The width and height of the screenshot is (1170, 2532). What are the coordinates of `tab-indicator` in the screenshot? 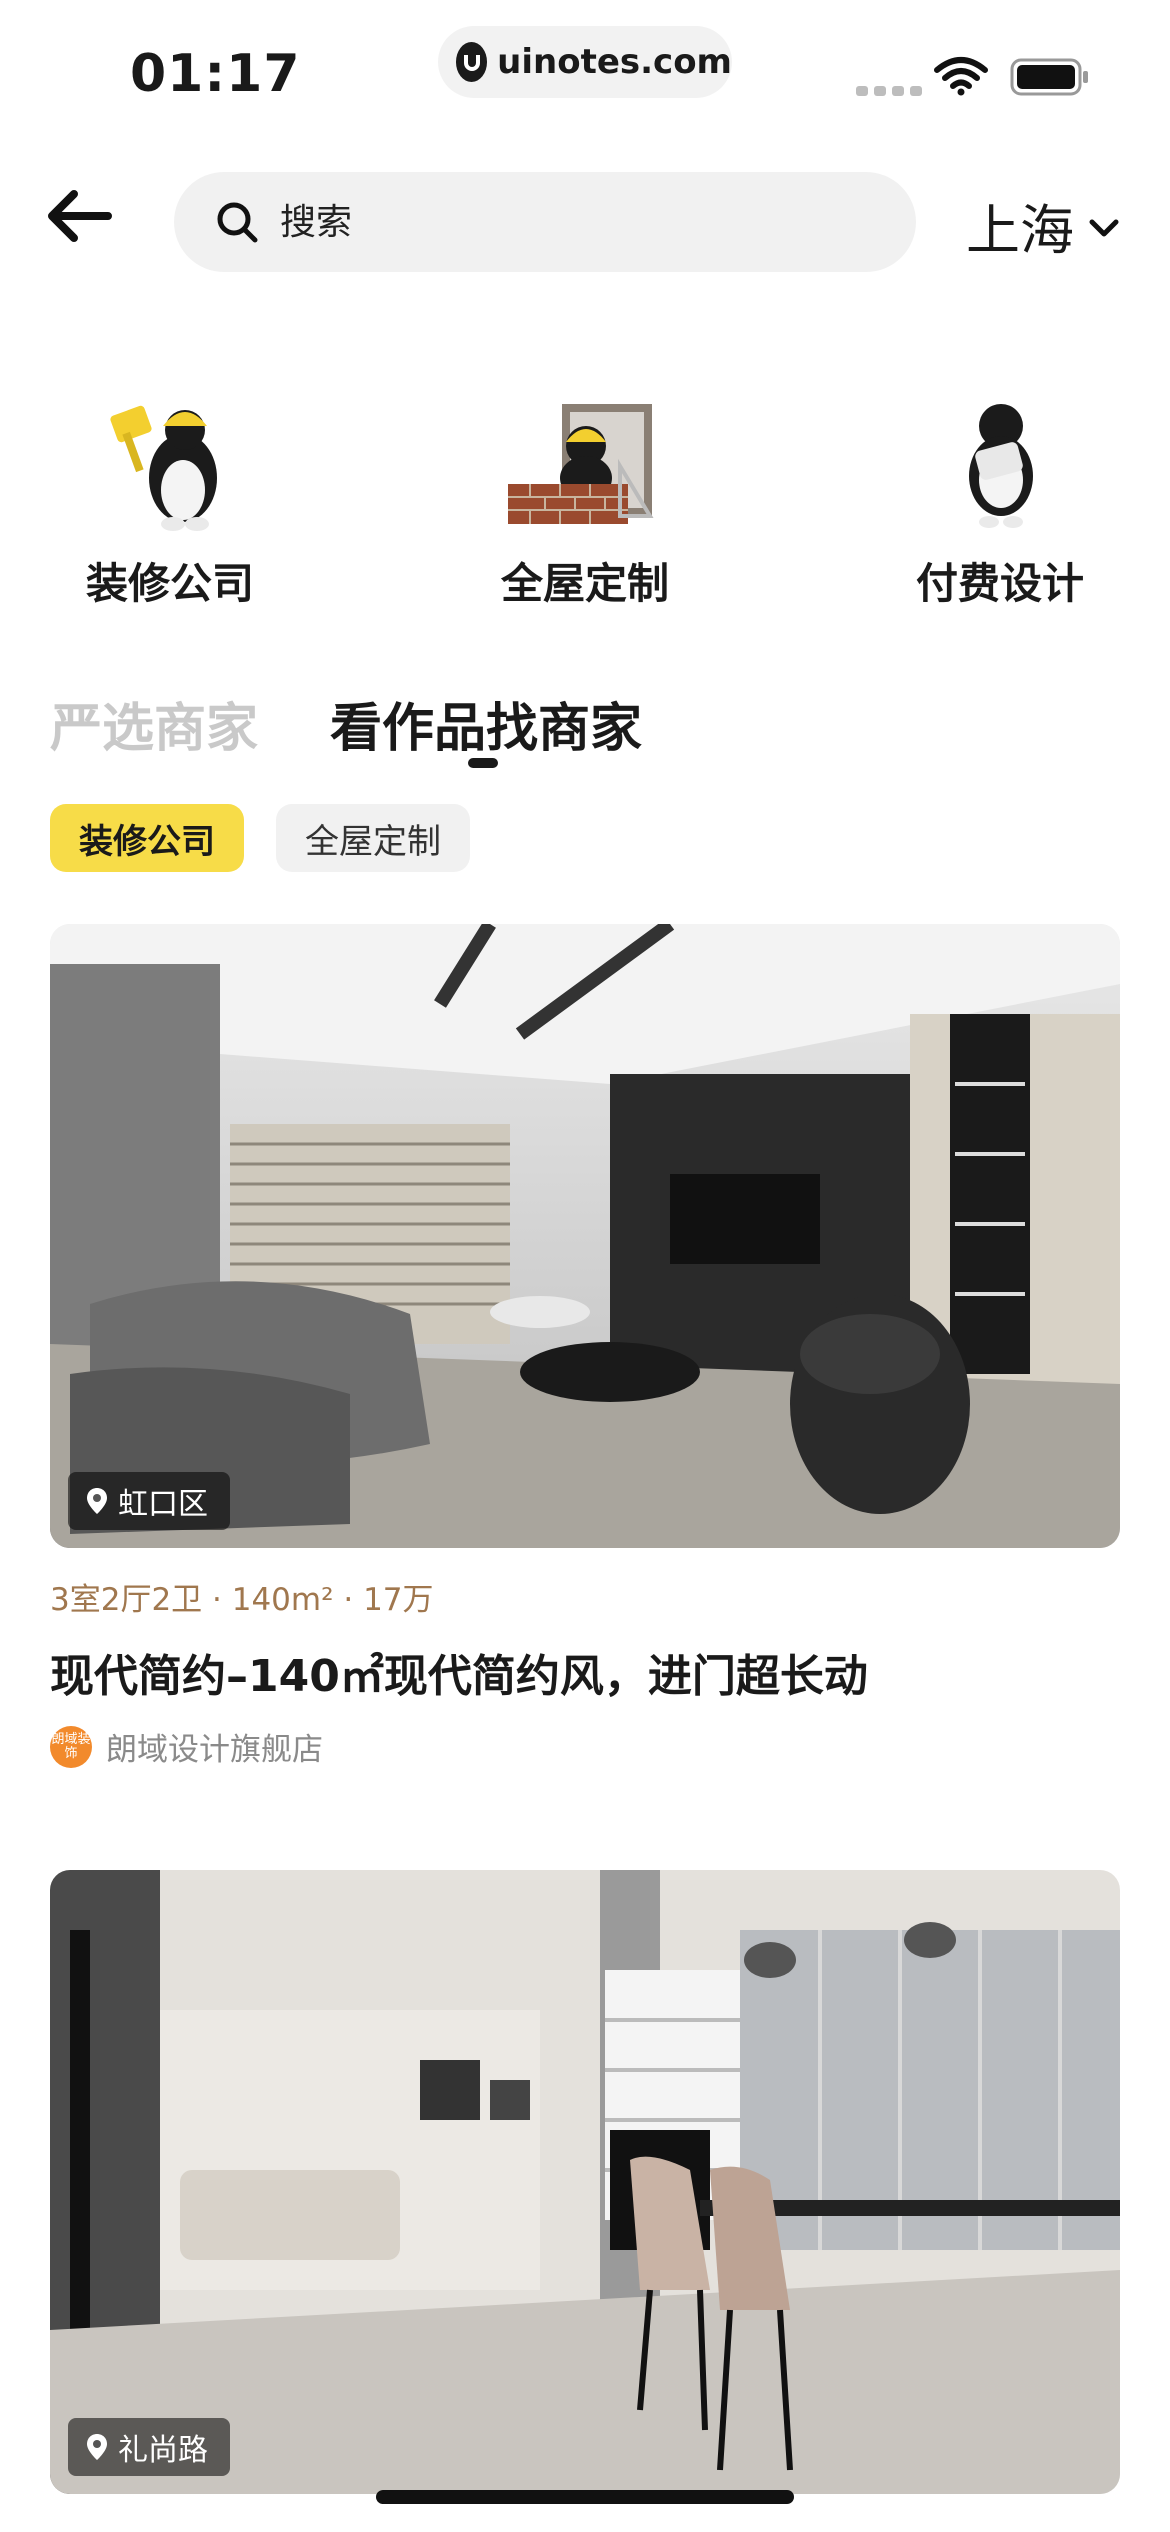 It's located at (483, 763).